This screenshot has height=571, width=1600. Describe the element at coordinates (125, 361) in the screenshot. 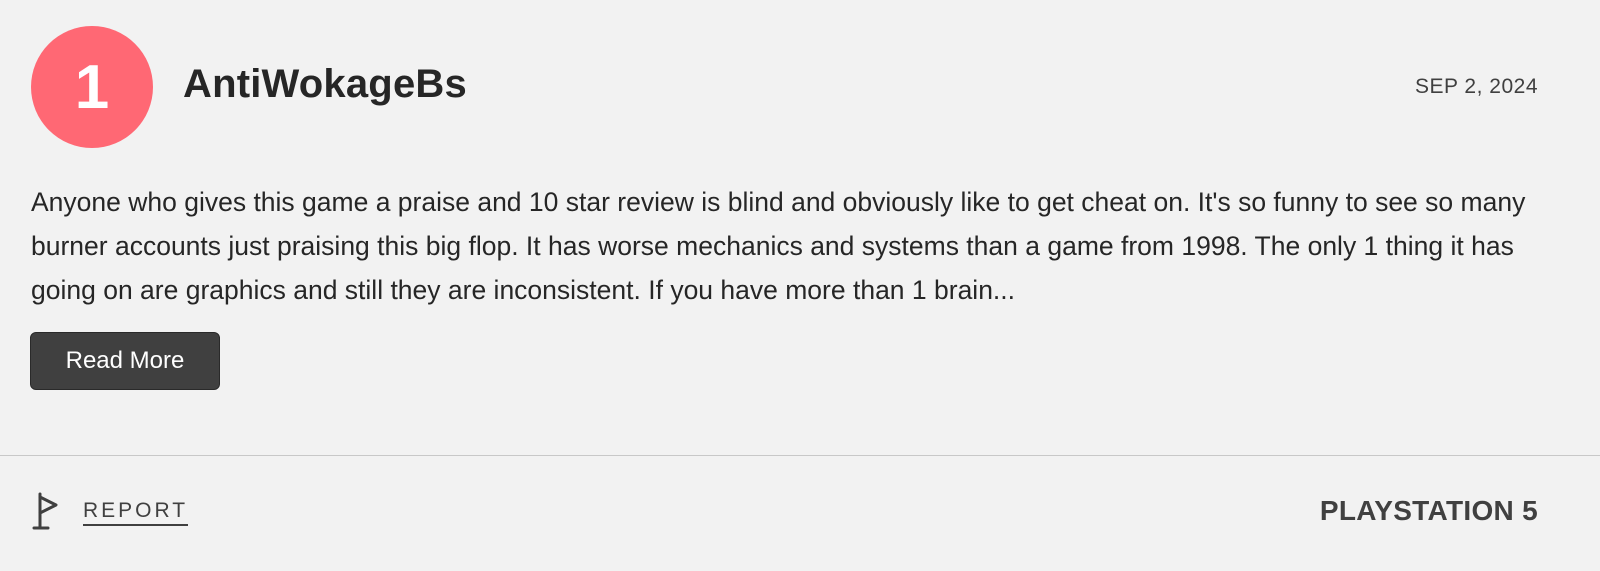

I see `read-more-button: Read More` at that location.